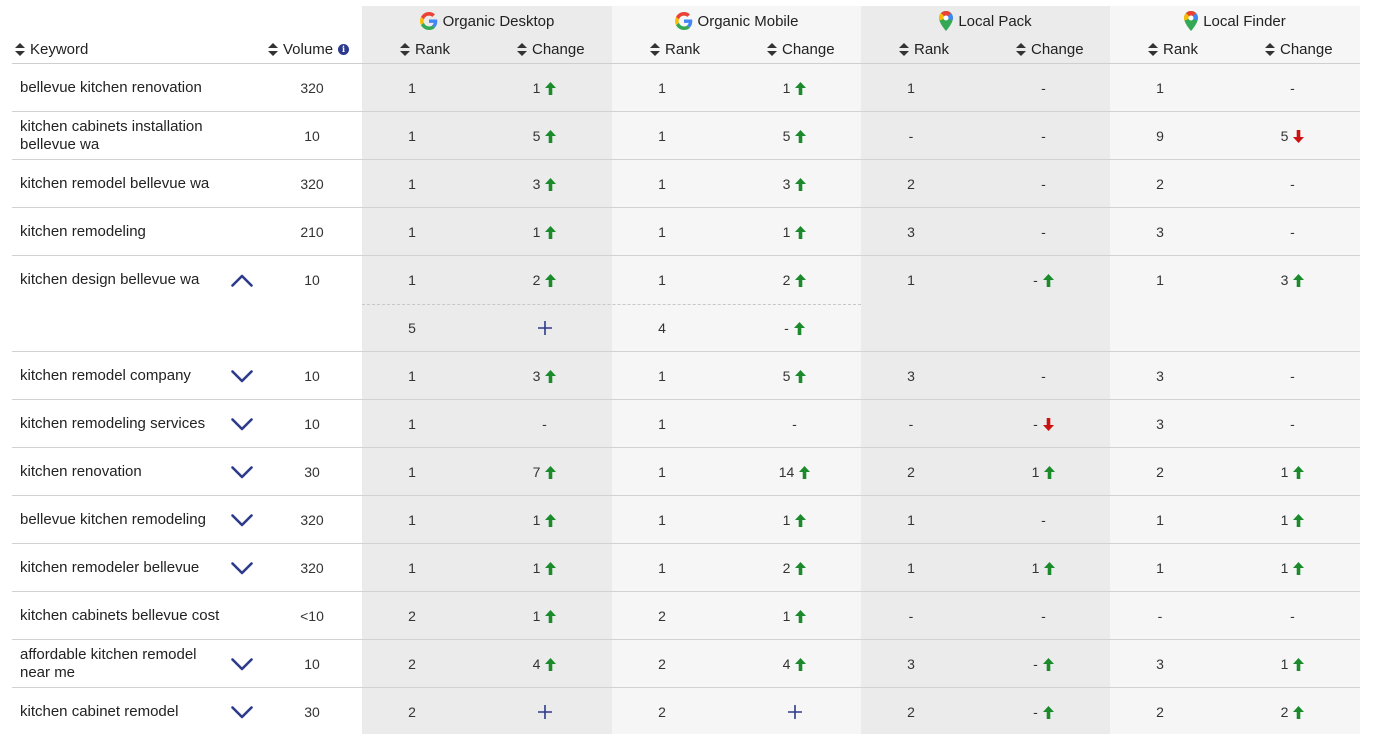  Describe the element at coordinates (108, 663) in the screenshot. I see `keyword-cell: affordable kitchen remodel near me` at that location.